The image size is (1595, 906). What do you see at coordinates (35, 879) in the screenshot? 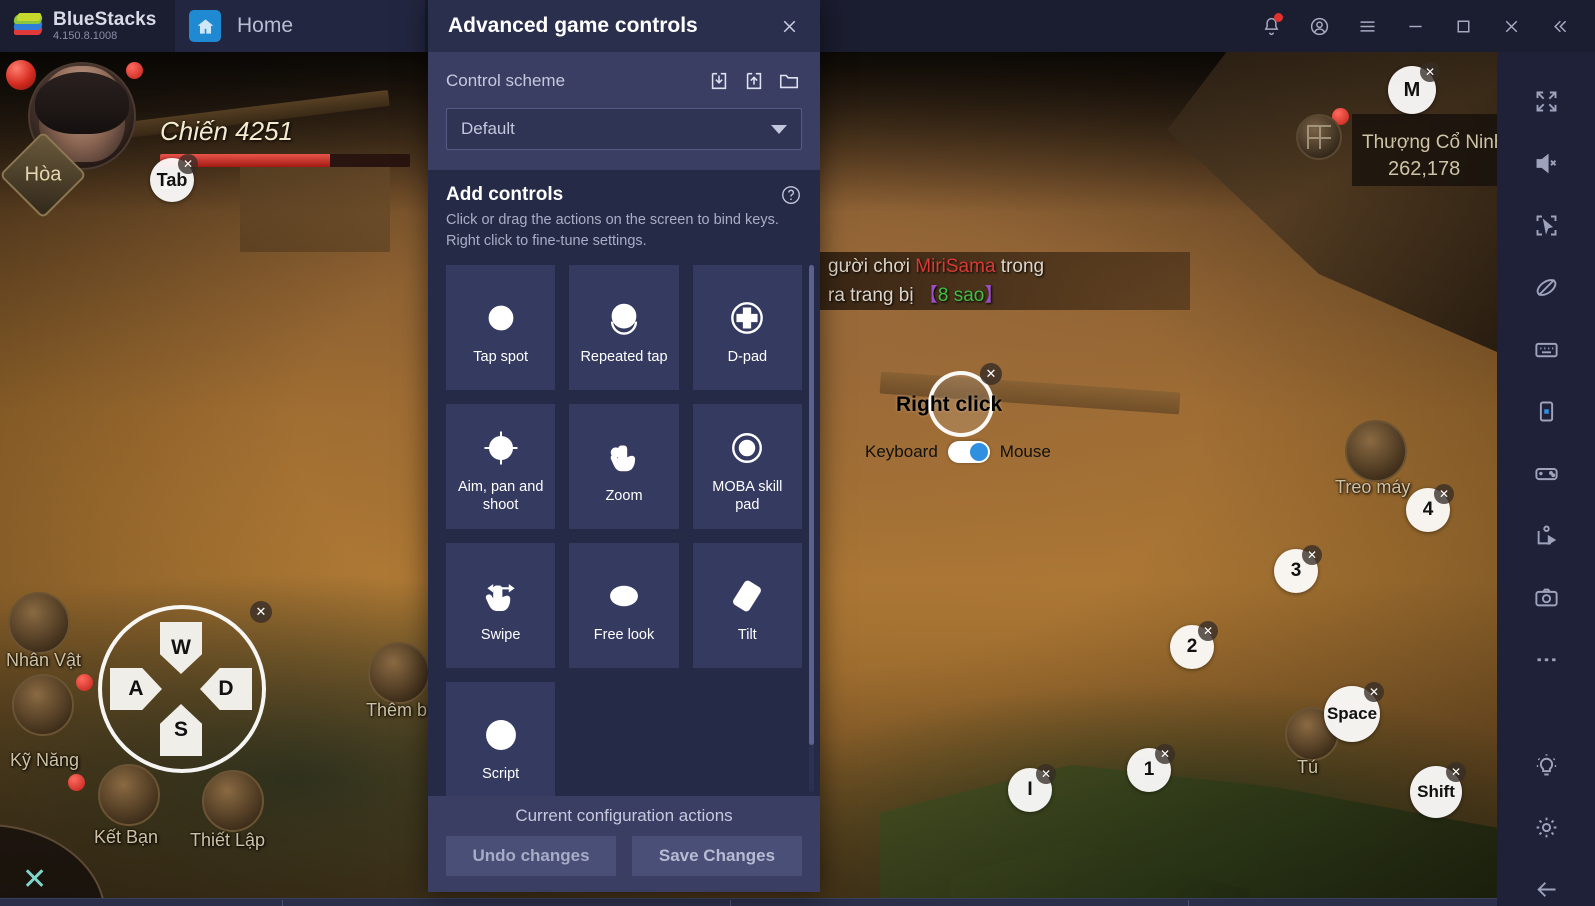
I see `game-close-x: ✕` at bounding box center [35, 879].